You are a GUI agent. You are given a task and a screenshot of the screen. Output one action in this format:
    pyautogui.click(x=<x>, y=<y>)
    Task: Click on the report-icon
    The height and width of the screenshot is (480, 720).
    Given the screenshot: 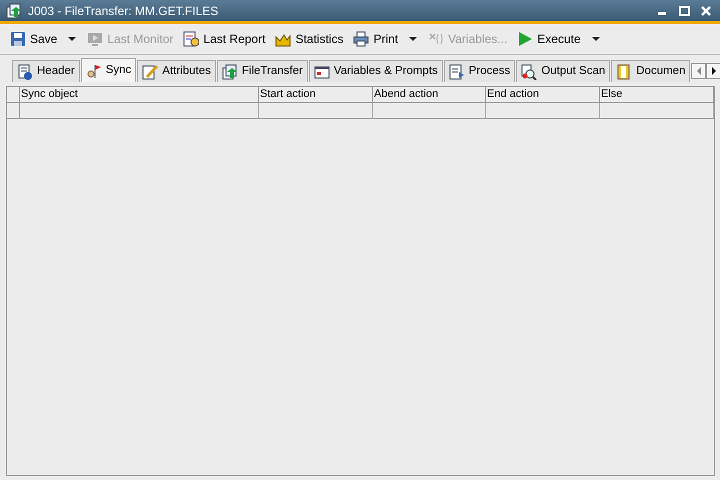 What is the action you would take?
    pyautogui.click(x=191, y=39)
    